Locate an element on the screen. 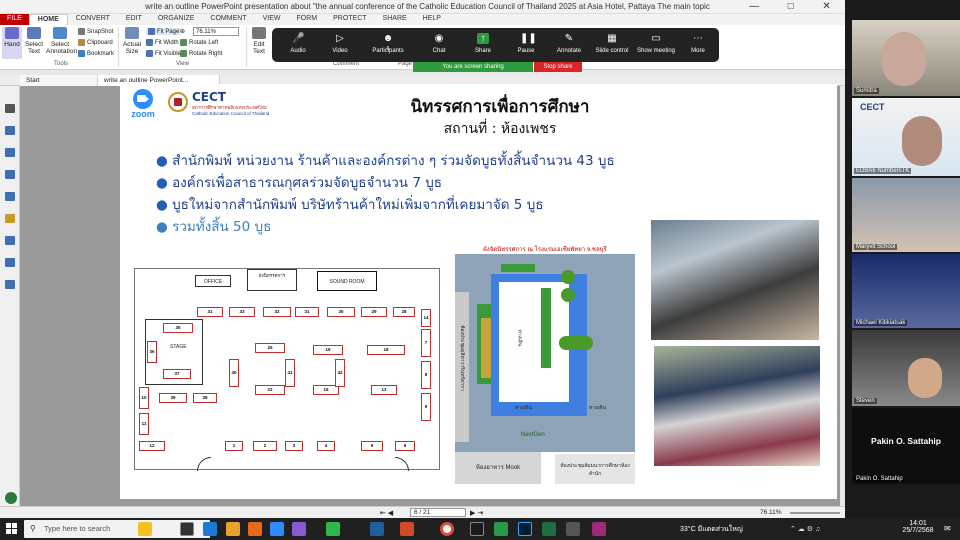 The image size is (960, 540). bookmark-icon is located at coordinates (81, 53).